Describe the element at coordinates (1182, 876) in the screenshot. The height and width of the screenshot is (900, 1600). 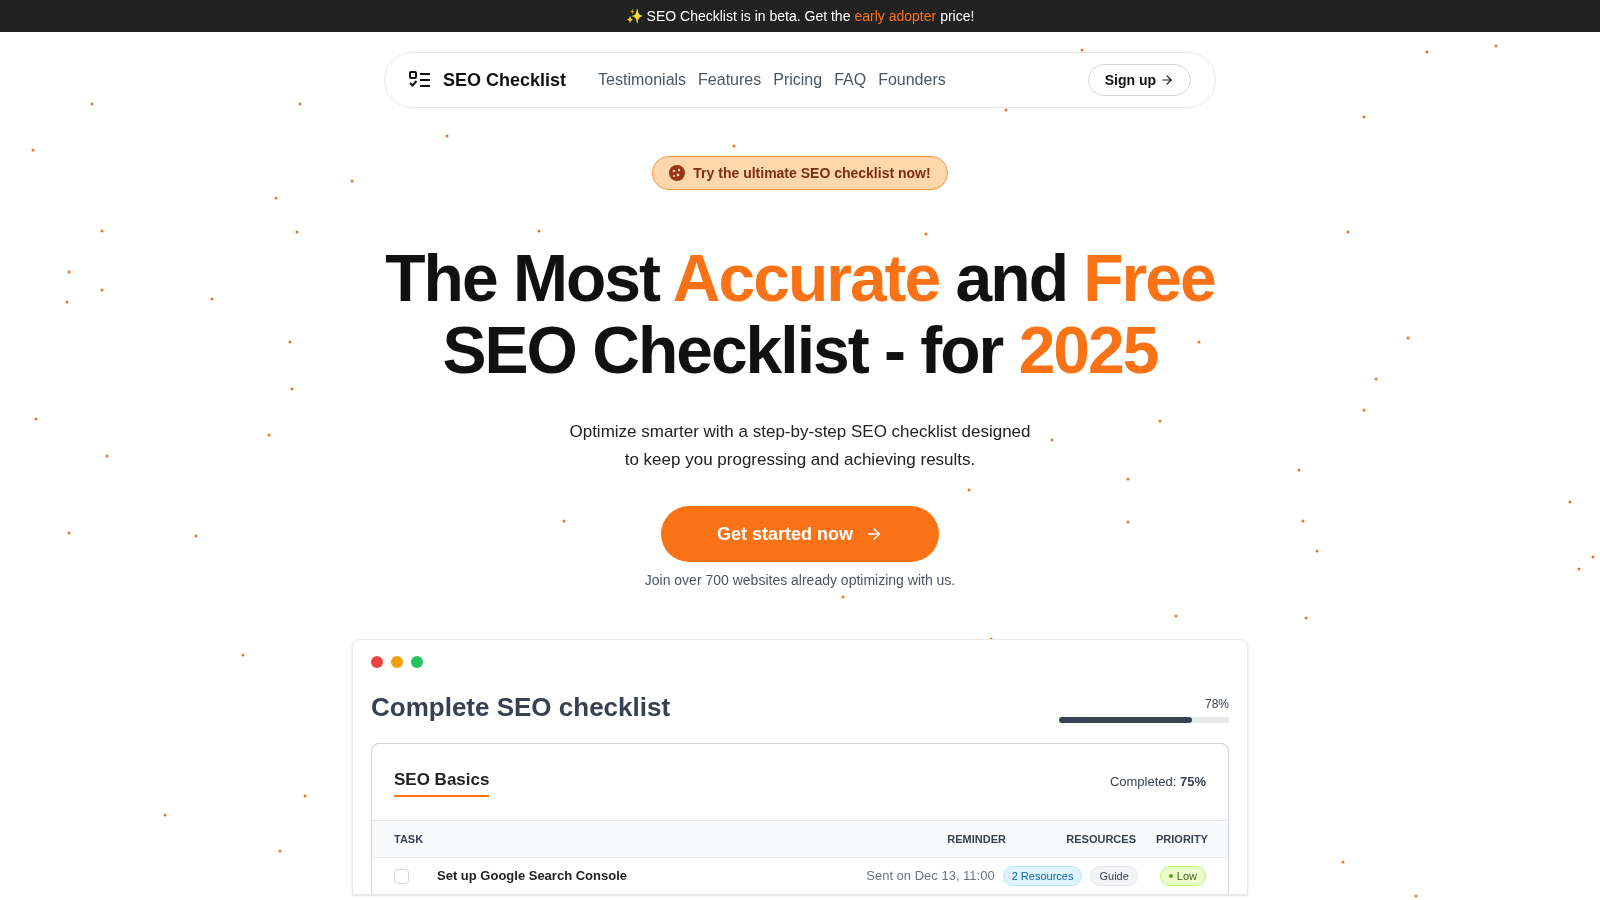
I see `priority-tag: Low` at that location.